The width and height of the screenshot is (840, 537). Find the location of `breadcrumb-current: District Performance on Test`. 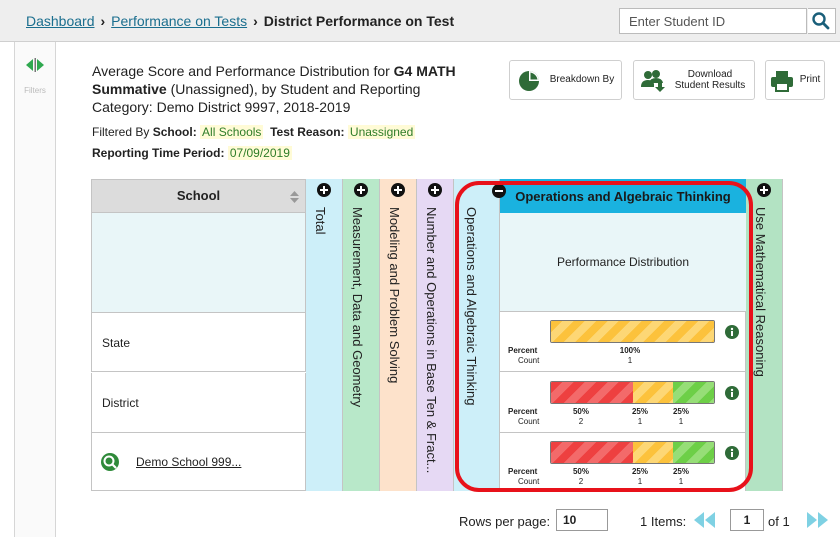

breadcrumb-current: District Performance on Test is located at coordinates (359, 21).